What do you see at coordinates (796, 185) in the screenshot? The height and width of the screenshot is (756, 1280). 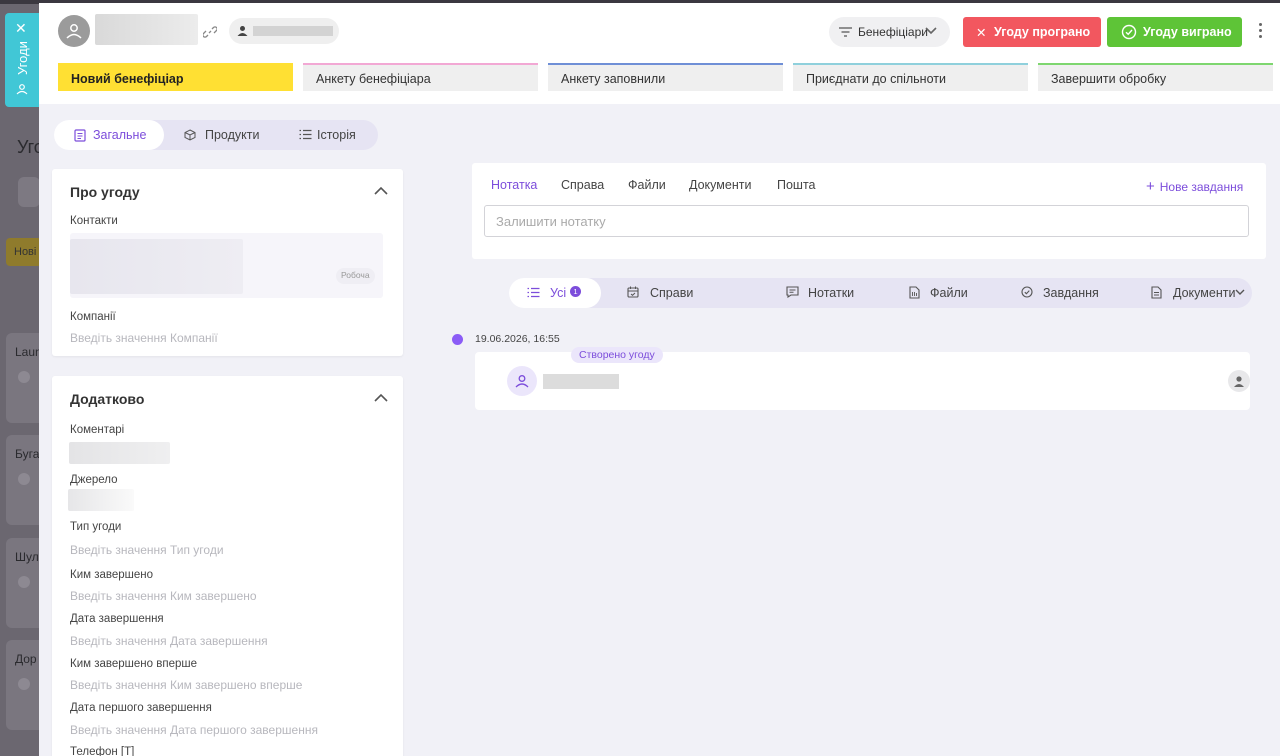 I see `tab-mail: Пошта` at bounding box center [796, 185].